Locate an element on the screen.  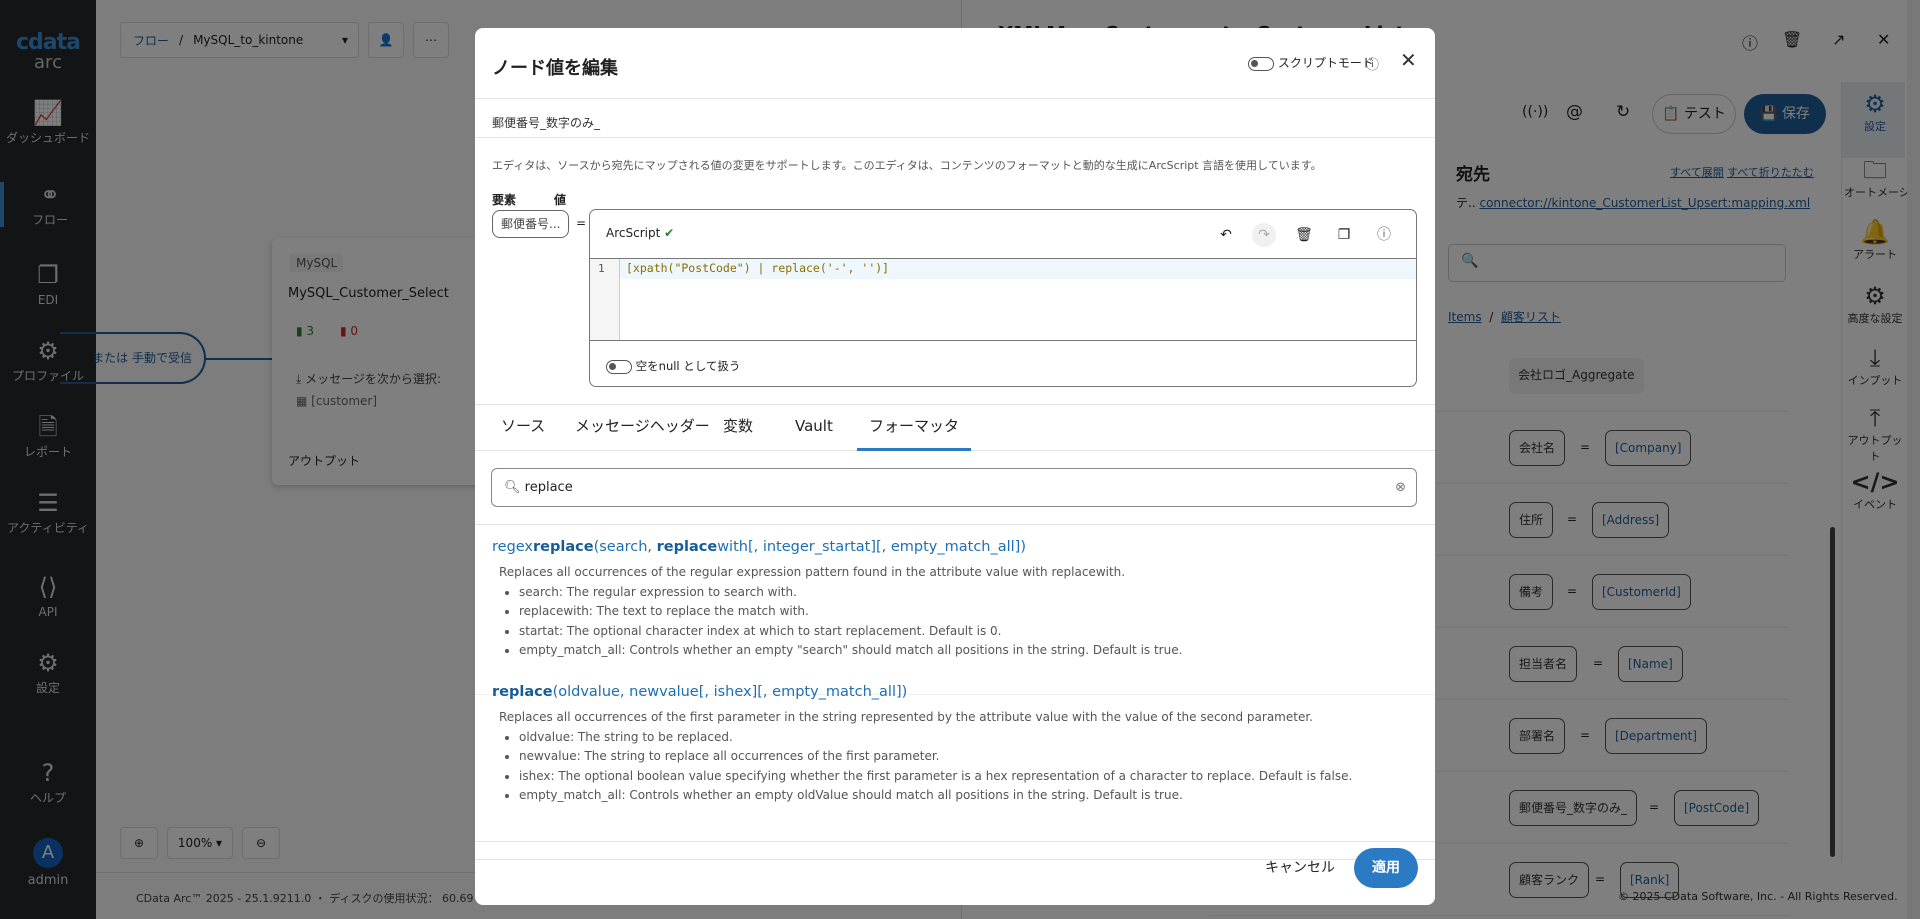
tab-variables: 変数 is located at coordinates (738, 427).